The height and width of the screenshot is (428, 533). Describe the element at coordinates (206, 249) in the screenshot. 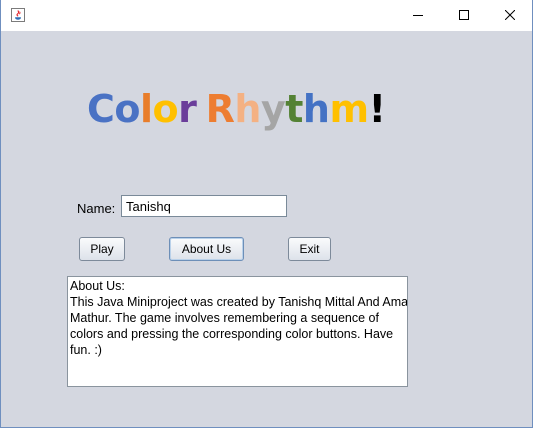

I see `about-us-button: About Us` at that location.